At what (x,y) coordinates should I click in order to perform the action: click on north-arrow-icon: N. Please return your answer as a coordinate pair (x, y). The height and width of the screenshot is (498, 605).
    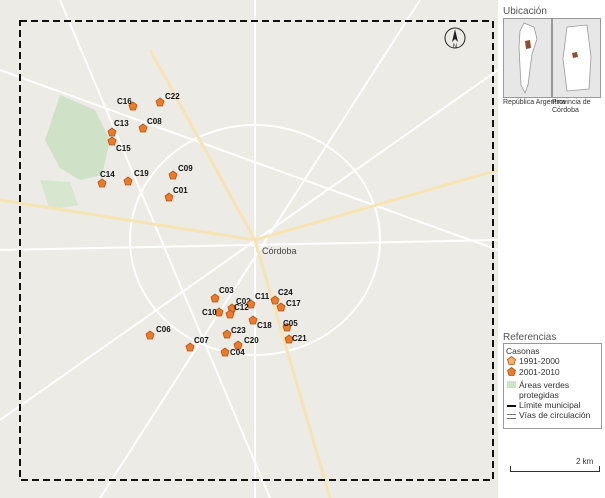
    Looking at the image, I should click on (455, 38).